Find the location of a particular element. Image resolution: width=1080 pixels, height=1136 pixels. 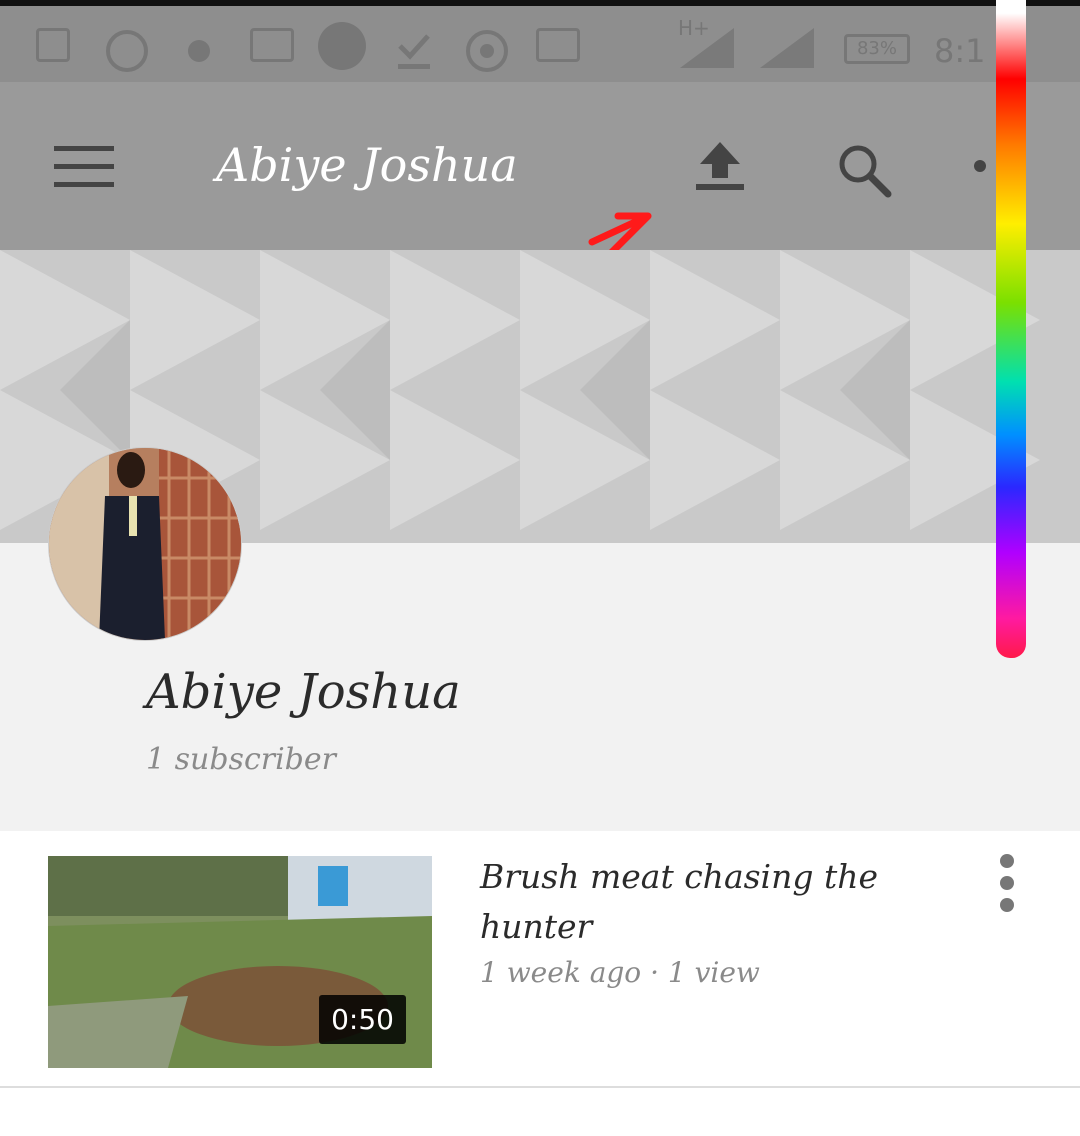

video-thumbnail: 0:50 is located at coordinates (240, 962).